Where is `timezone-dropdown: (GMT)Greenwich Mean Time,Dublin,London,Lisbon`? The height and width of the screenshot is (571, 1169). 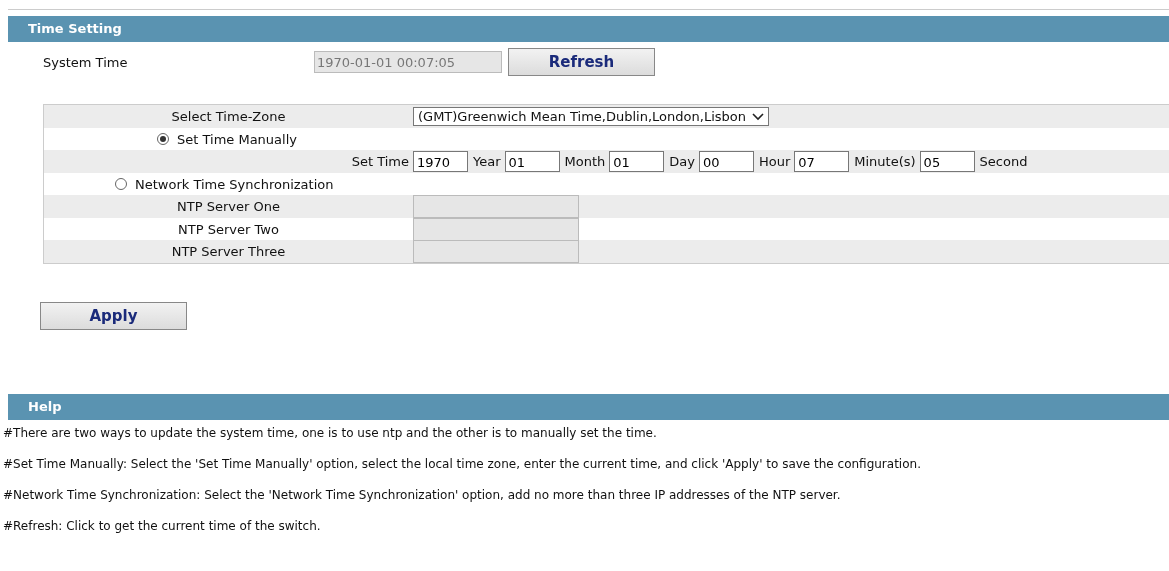
timezone-dropdown: (GMT)Greenwich Mean Time,Dublin,London,Lisbon is located at coordinates (591, 116).